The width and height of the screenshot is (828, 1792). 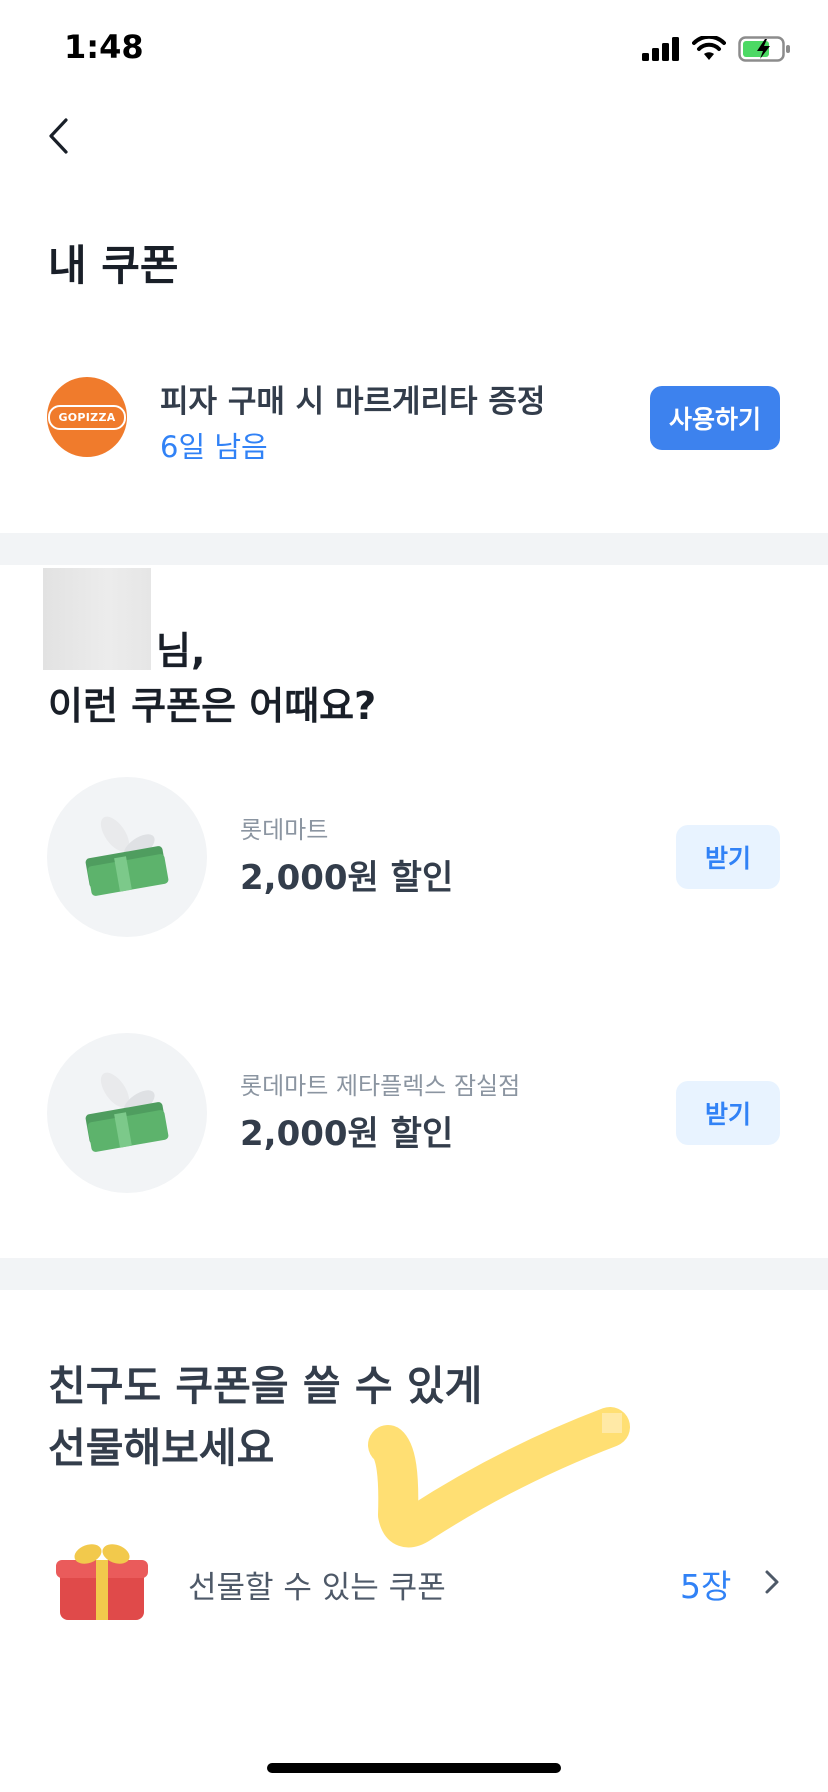 I want to click on giftable-coupons-count: 5장, so click(x=706, y=1586).